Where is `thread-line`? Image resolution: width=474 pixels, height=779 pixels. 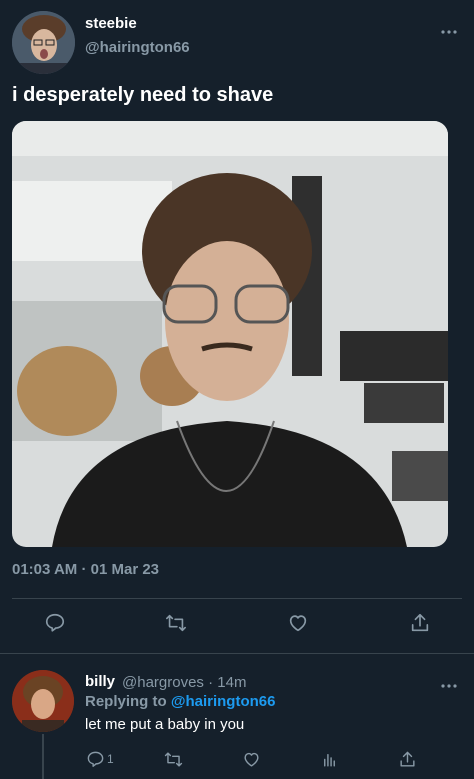
thread-line is located at coordinates (43, 756).